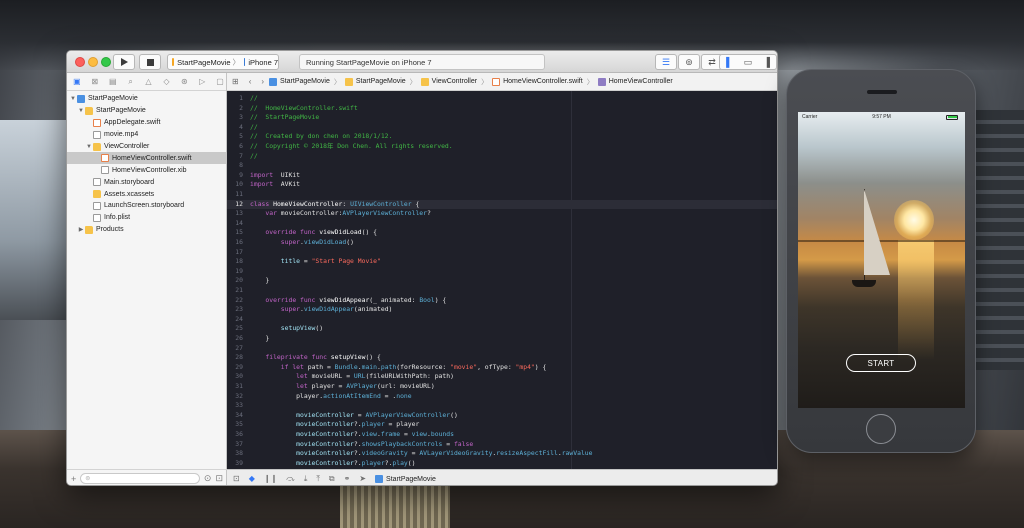  Describe the element at coordinates (77, 82) in the screenshot. I see `folder-icon: ▣` at that location.